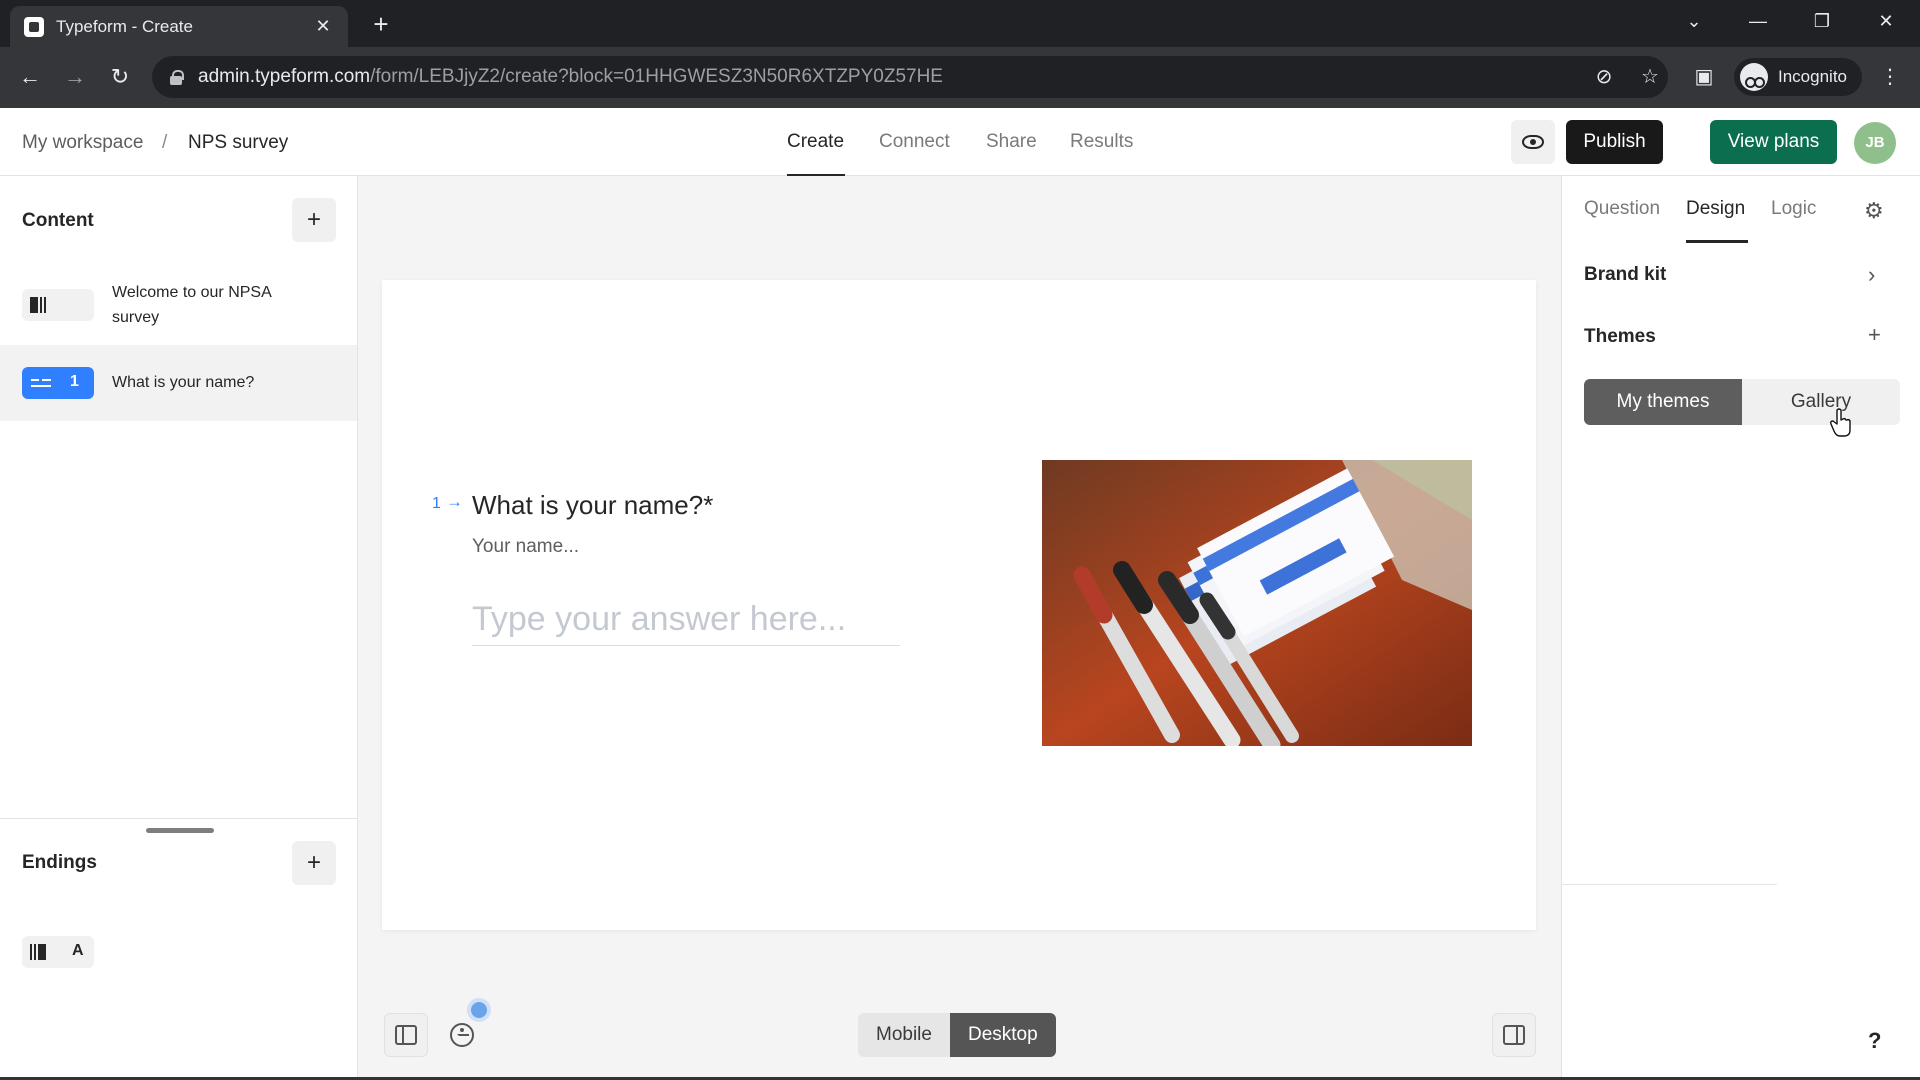 The width and height of the screenshot is (1920, 1080). I want to click on tab-logic: Logic, so click(1793, 209).